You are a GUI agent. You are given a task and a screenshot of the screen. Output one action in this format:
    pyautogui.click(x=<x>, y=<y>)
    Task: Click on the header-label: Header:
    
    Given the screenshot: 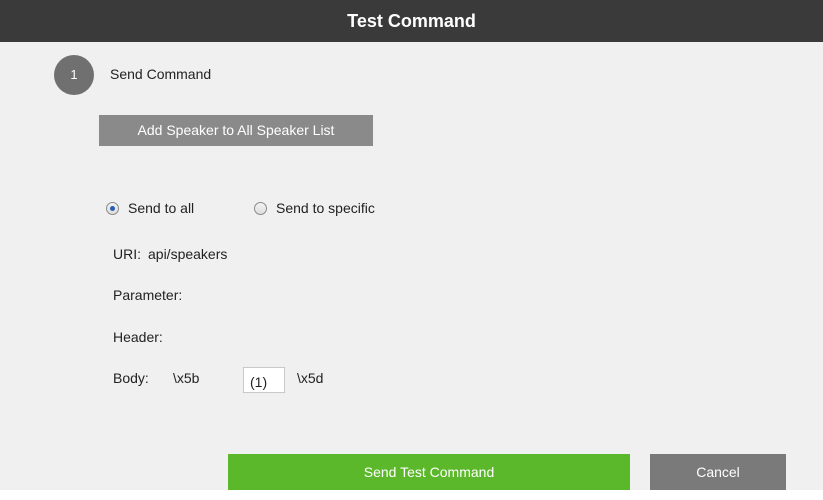 What is the action you would take?
    pyautogui.click(x=138, y=337)
    